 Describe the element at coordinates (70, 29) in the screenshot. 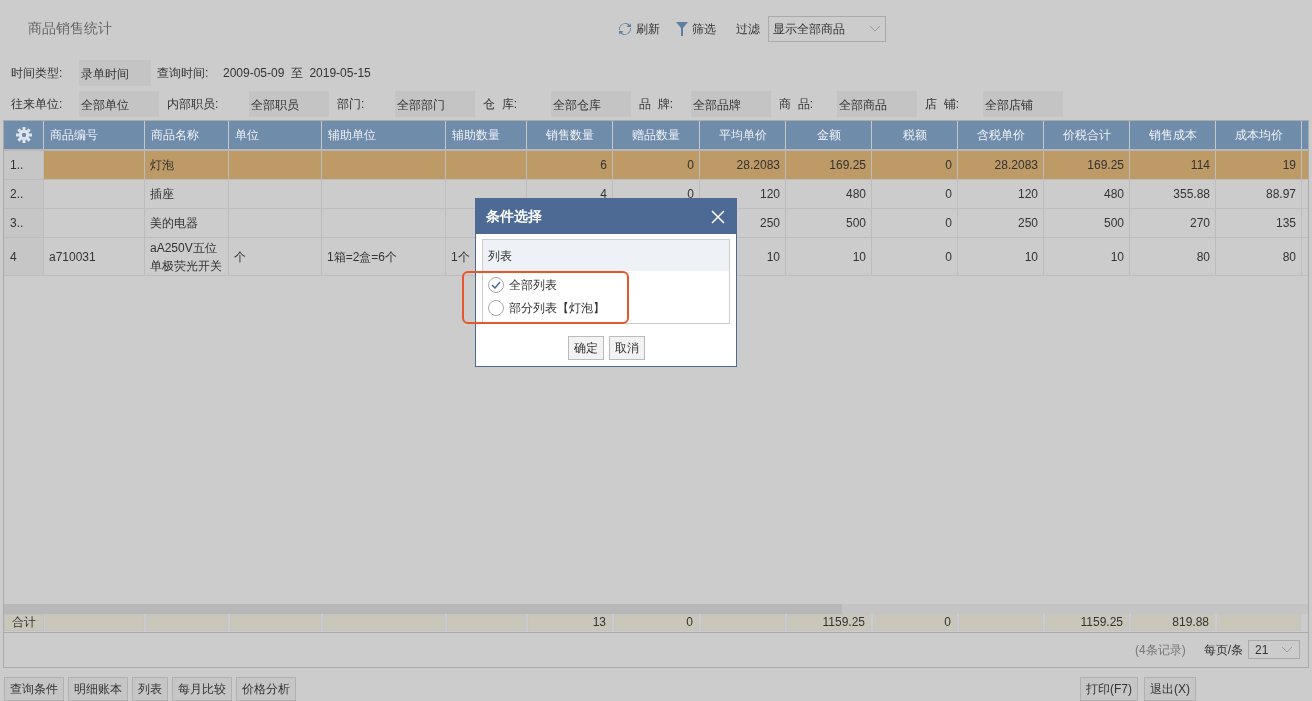

I see `window-title: 商品销售统计` at that location.